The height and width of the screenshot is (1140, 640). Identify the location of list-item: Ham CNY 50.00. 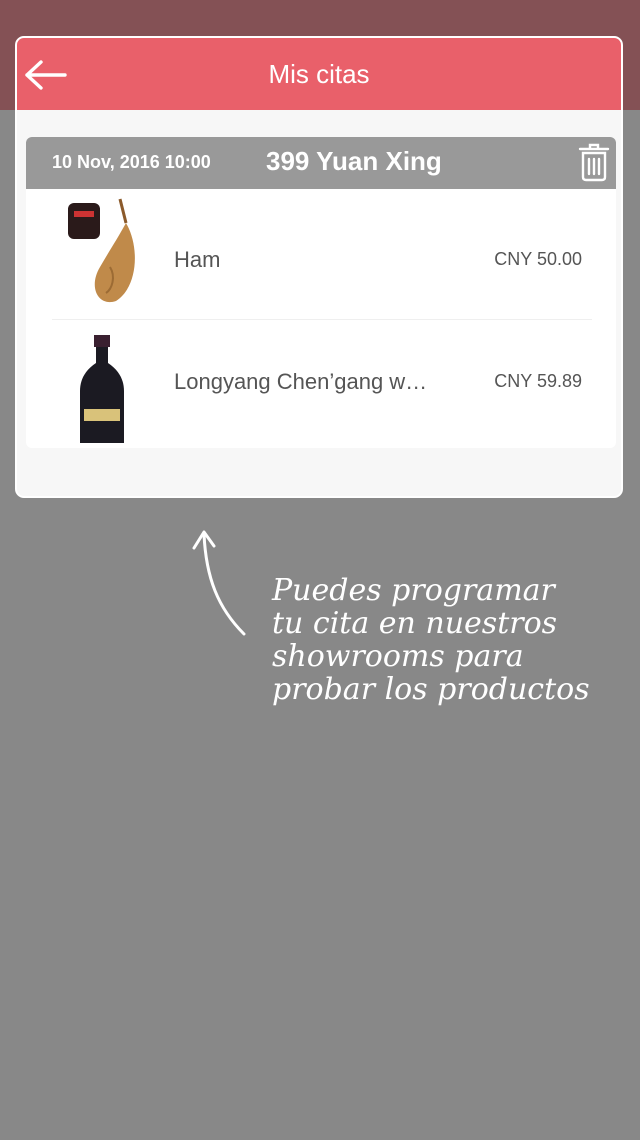
(321, 251).